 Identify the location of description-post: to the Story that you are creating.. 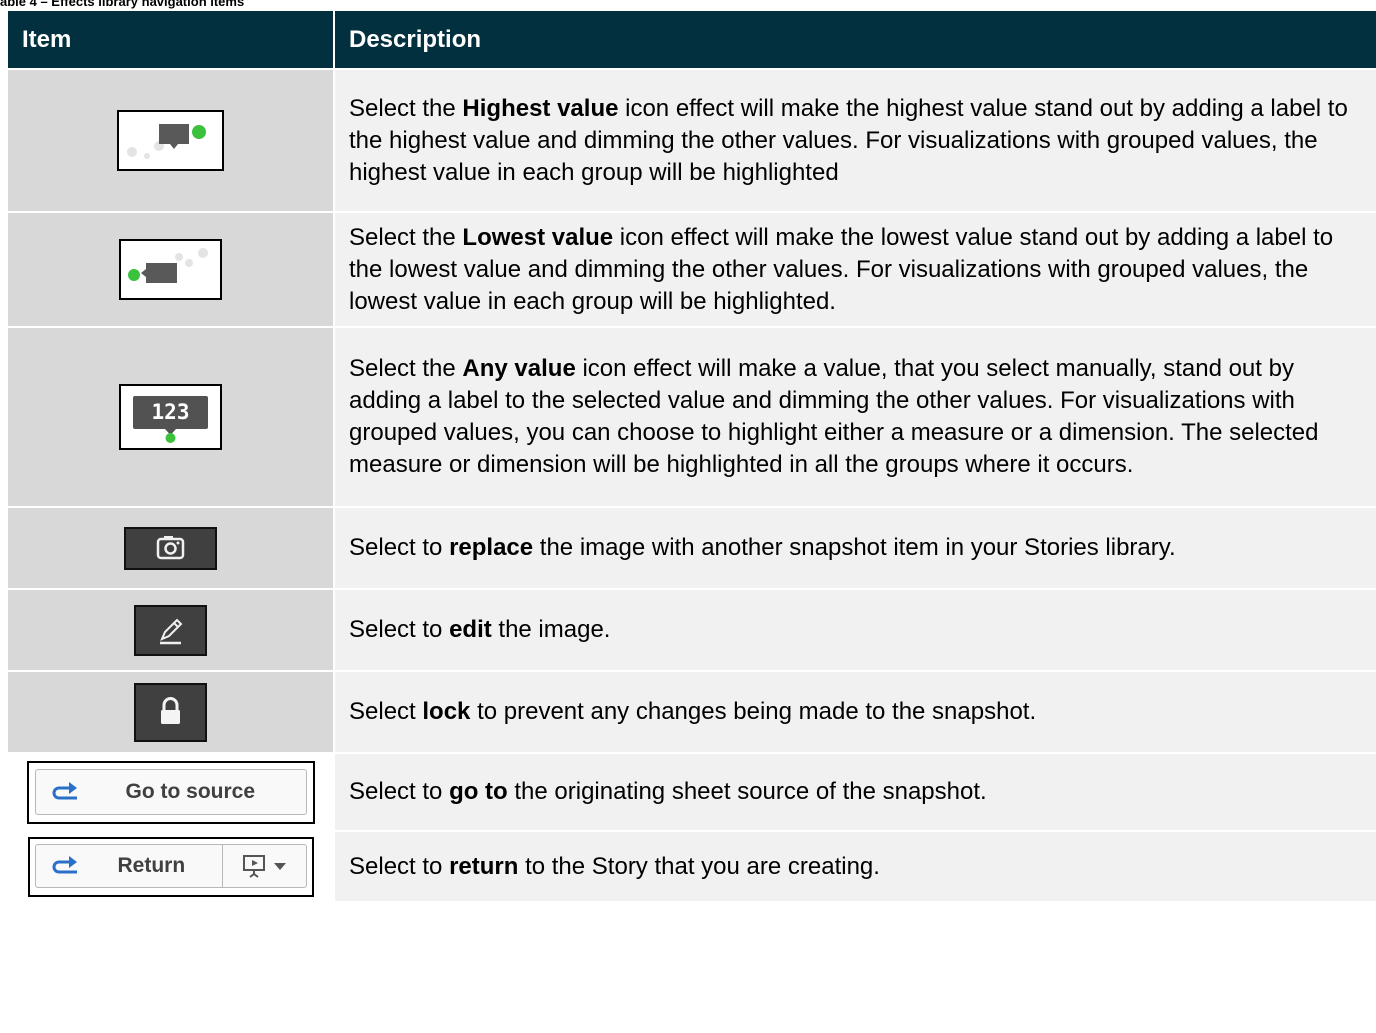
(699, 866).